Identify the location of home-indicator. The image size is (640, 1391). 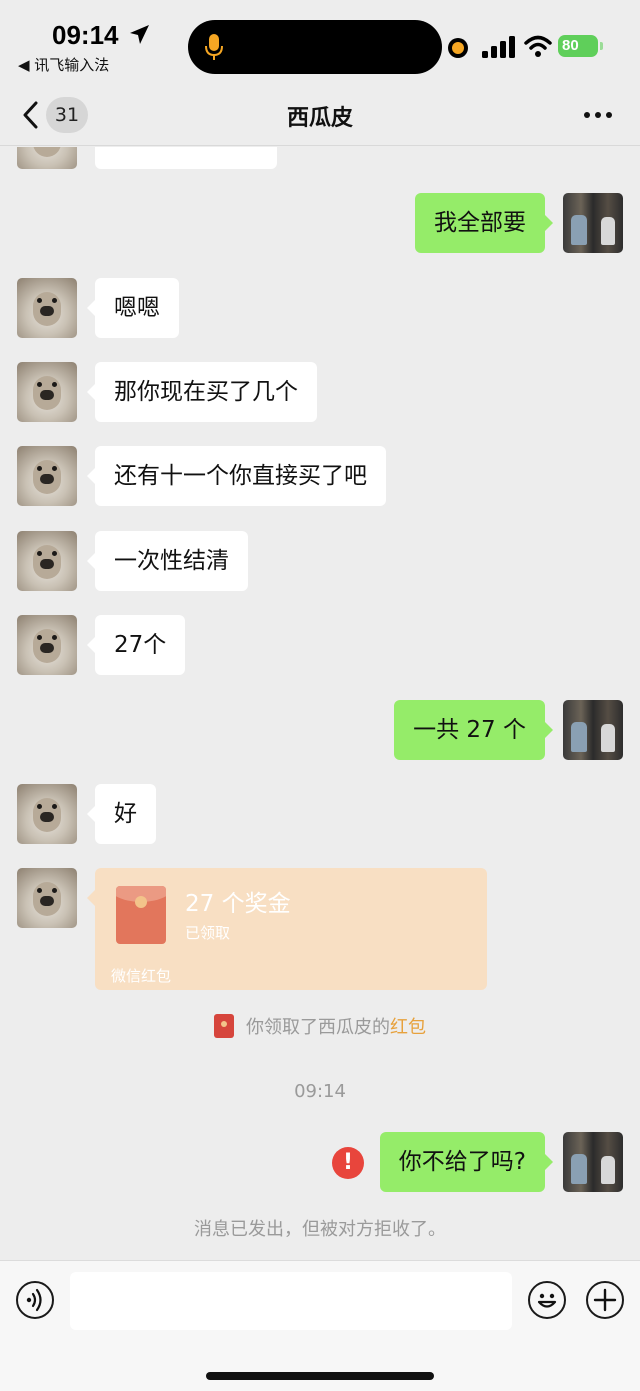
(320, 1376).